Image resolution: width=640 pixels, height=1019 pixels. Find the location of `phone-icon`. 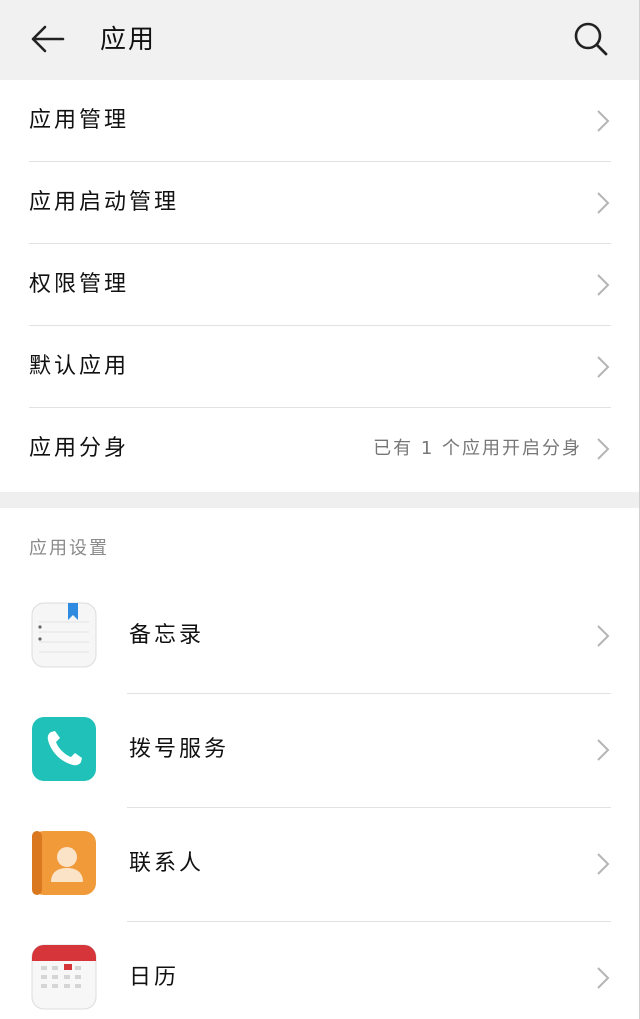

phone-icon is located at coordinates (64, 749).